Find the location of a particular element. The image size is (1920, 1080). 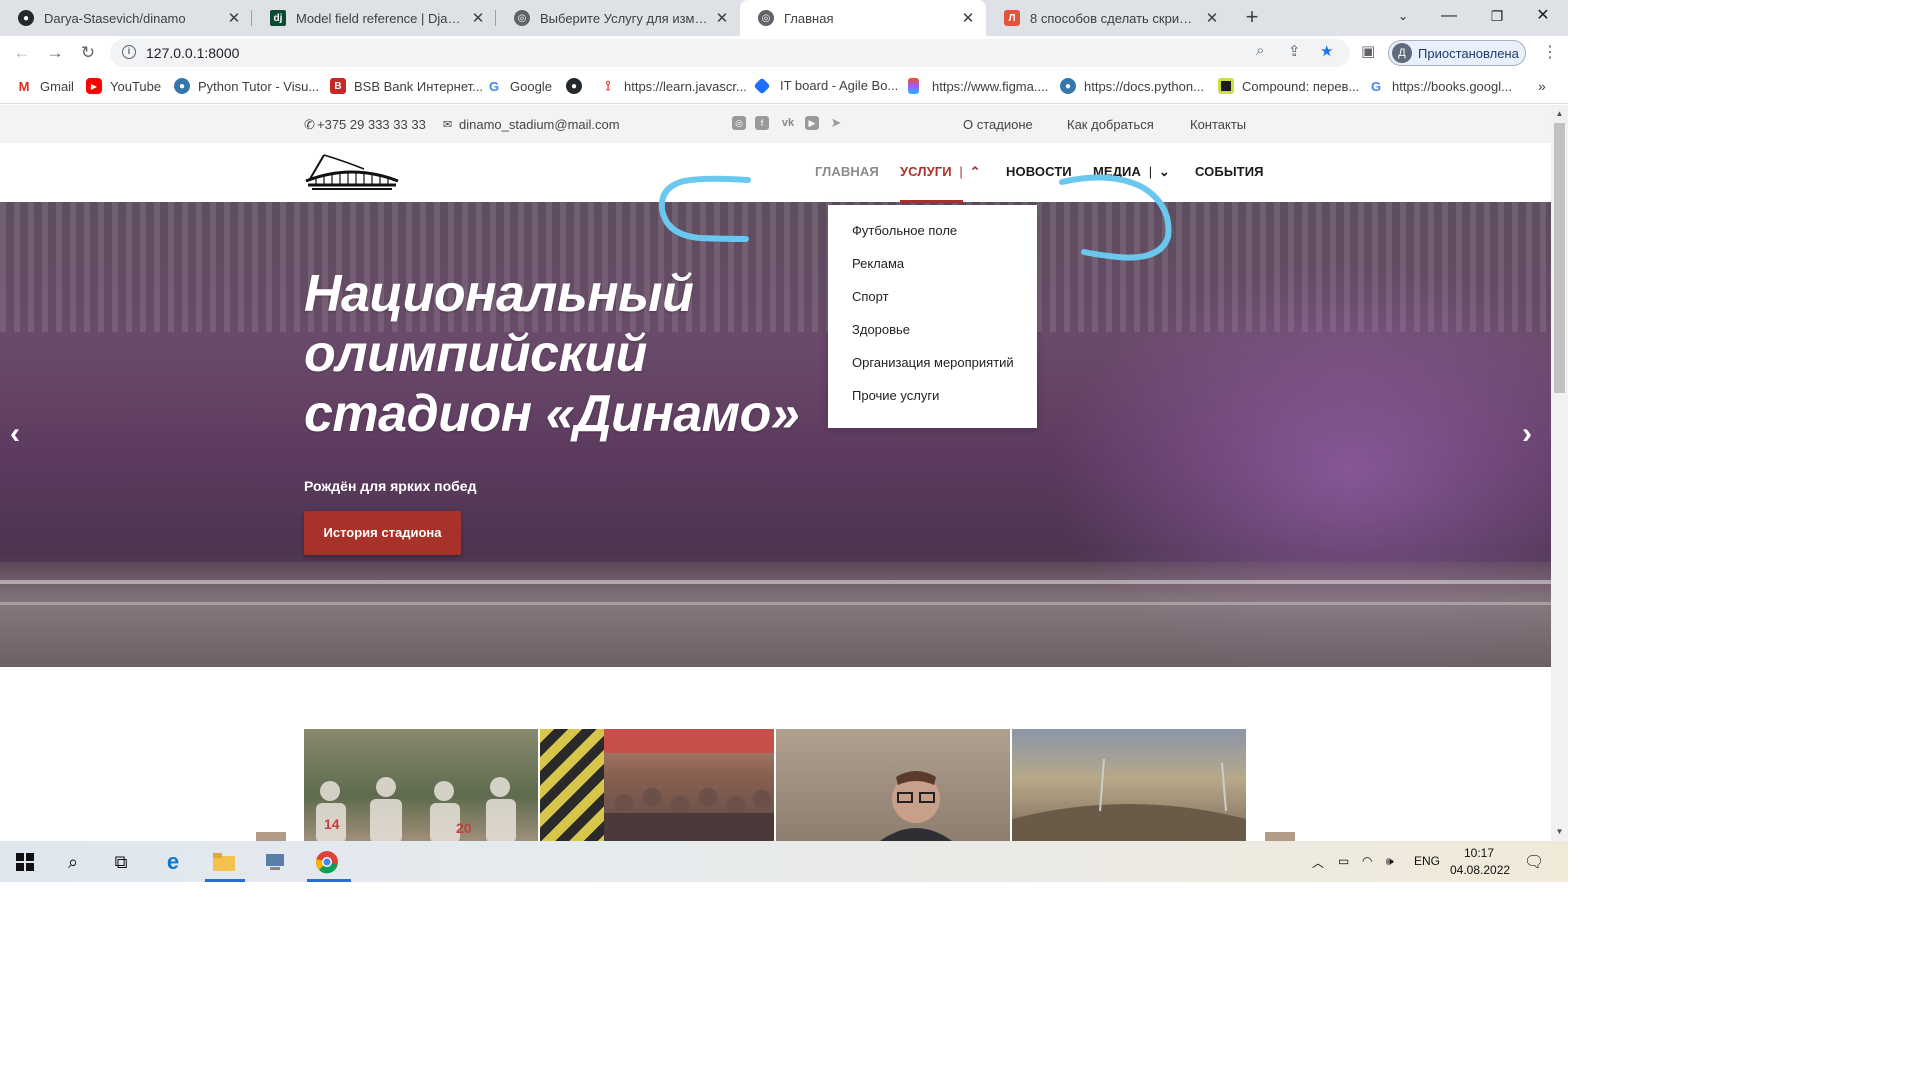

telegram-icon: ➤ is located at coordinates (836, 123).